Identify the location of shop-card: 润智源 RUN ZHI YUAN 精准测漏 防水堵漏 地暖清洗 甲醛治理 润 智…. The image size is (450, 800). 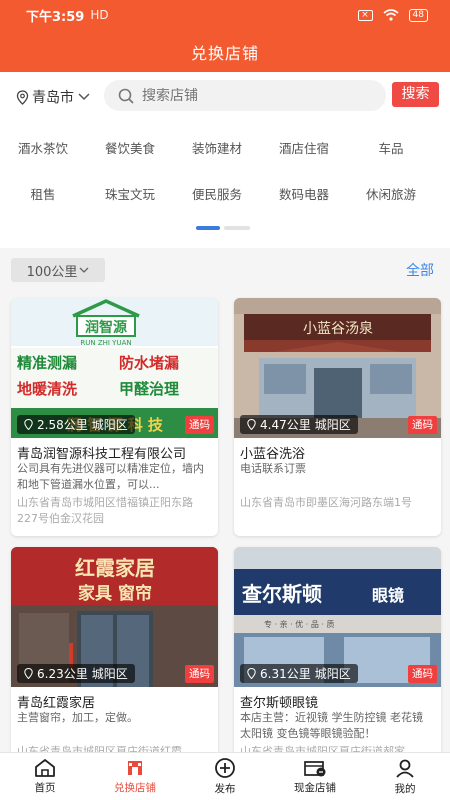
(114, 417).